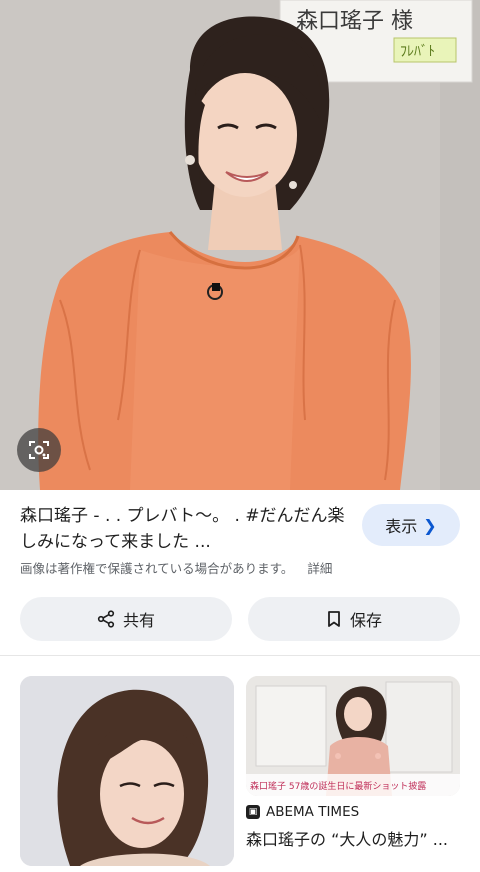 This screenshot has height=872, width=480. Describe the element at coordinates (313, 812) in the screenshot. I see `source-name: ABEMA TIMES` at that location.